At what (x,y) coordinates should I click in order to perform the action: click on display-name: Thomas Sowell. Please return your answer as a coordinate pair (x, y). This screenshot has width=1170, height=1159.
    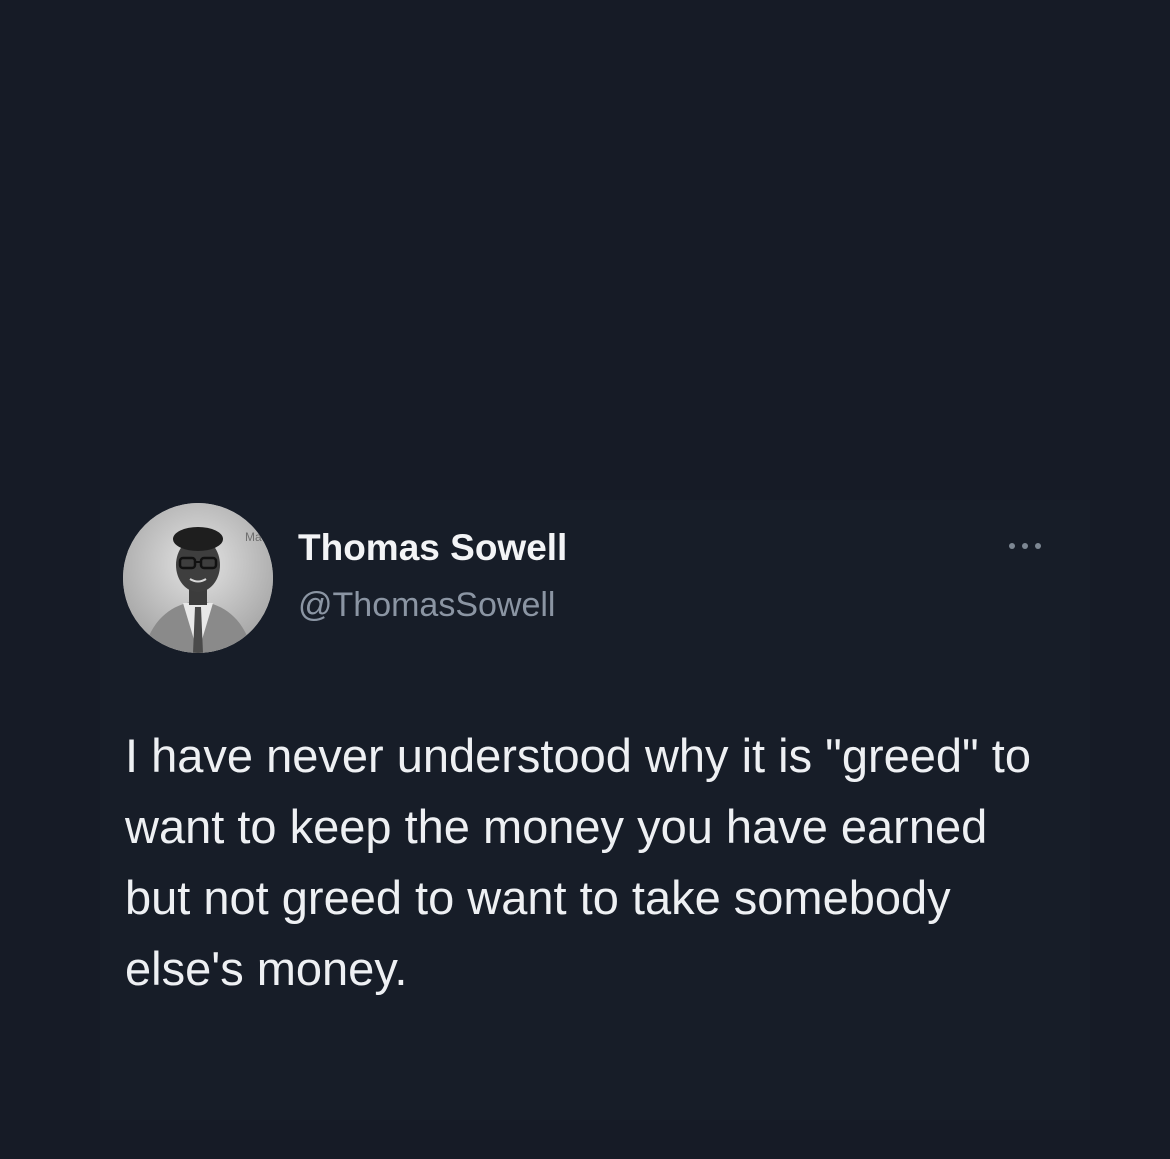
    Looking at the image, I should click on (432, 548).